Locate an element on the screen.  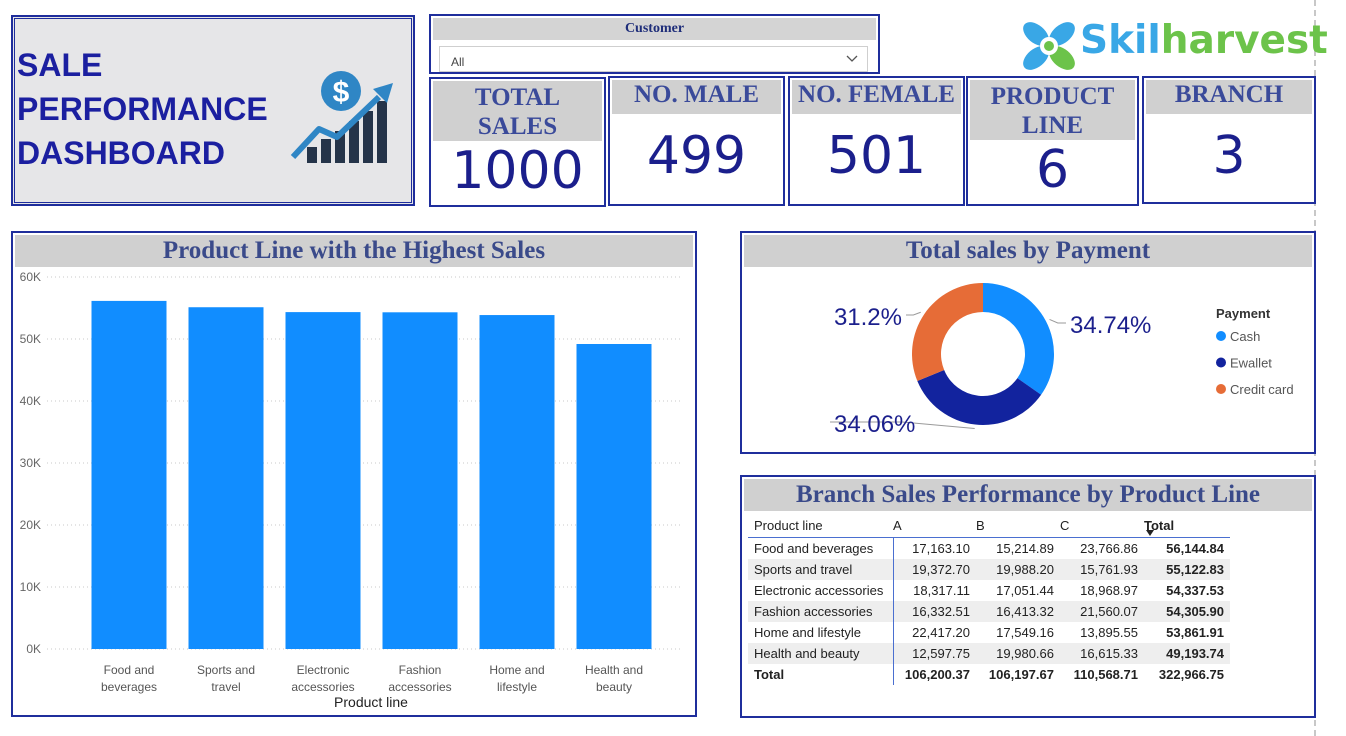
table-cell: 15,761.93 is located at coordinates (1102, 569).